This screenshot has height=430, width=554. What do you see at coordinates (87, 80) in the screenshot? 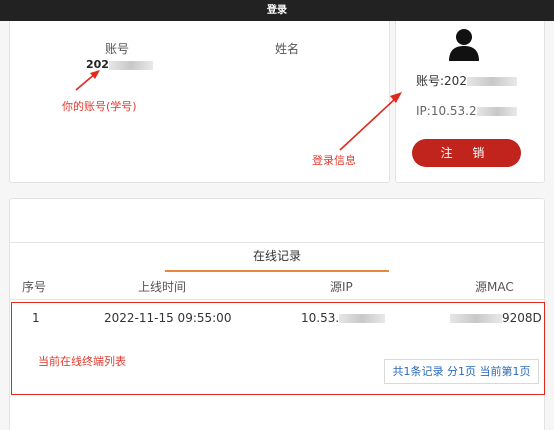
I see `account-arrow` at bounding box center [87, 80].